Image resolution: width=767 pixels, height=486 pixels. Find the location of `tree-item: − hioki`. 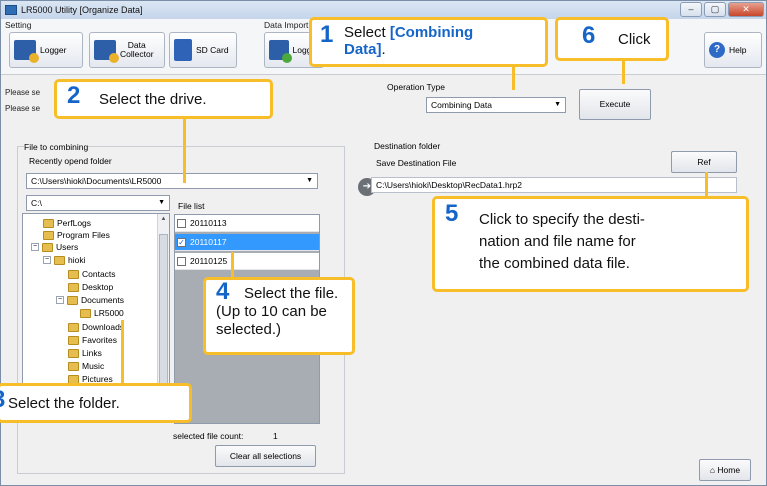

tree-item: − hioki is located at coordinates (64, 260).